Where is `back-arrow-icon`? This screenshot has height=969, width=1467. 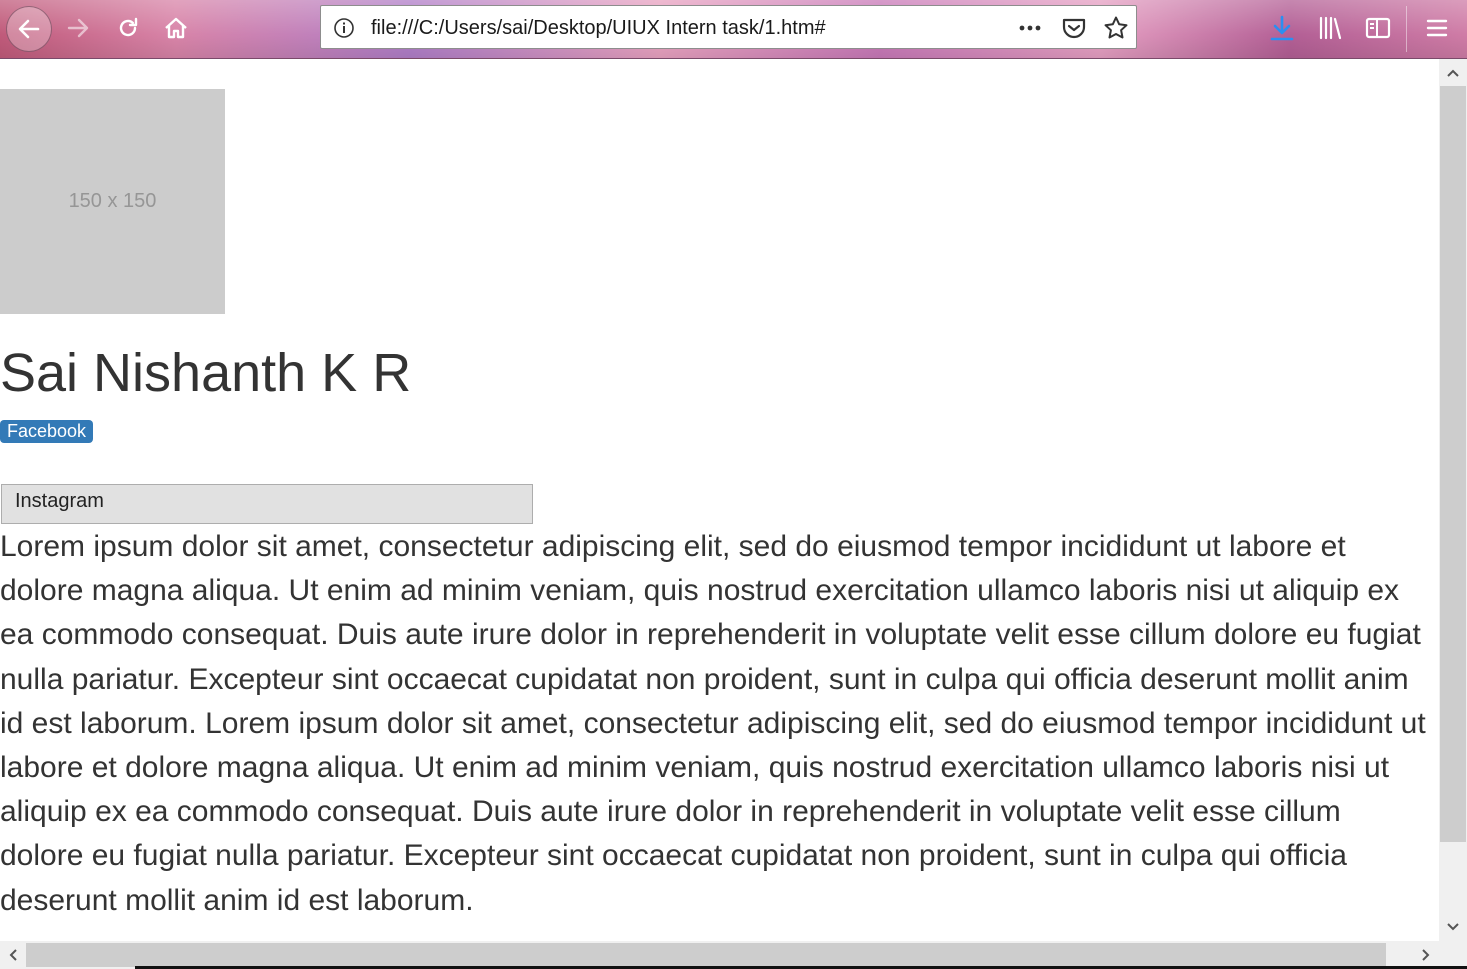 back-arrow-icon is located at coordinates (29, 29).